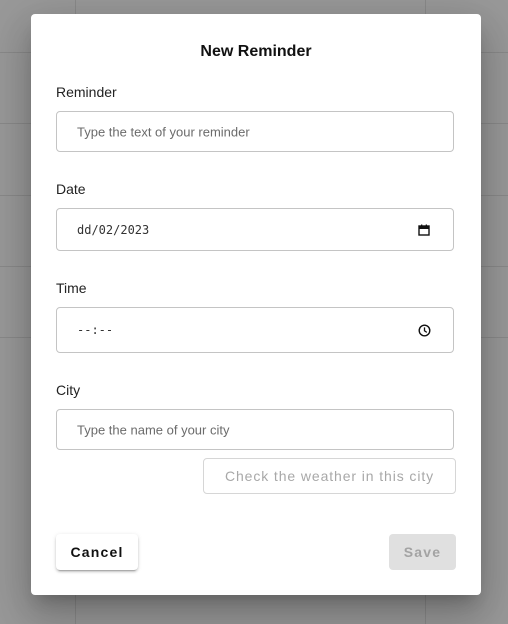  What do you see at coordinates (97, 552) in the screenshot?
I see `cancel-button: Cancel` at bounding box center [97, 552].